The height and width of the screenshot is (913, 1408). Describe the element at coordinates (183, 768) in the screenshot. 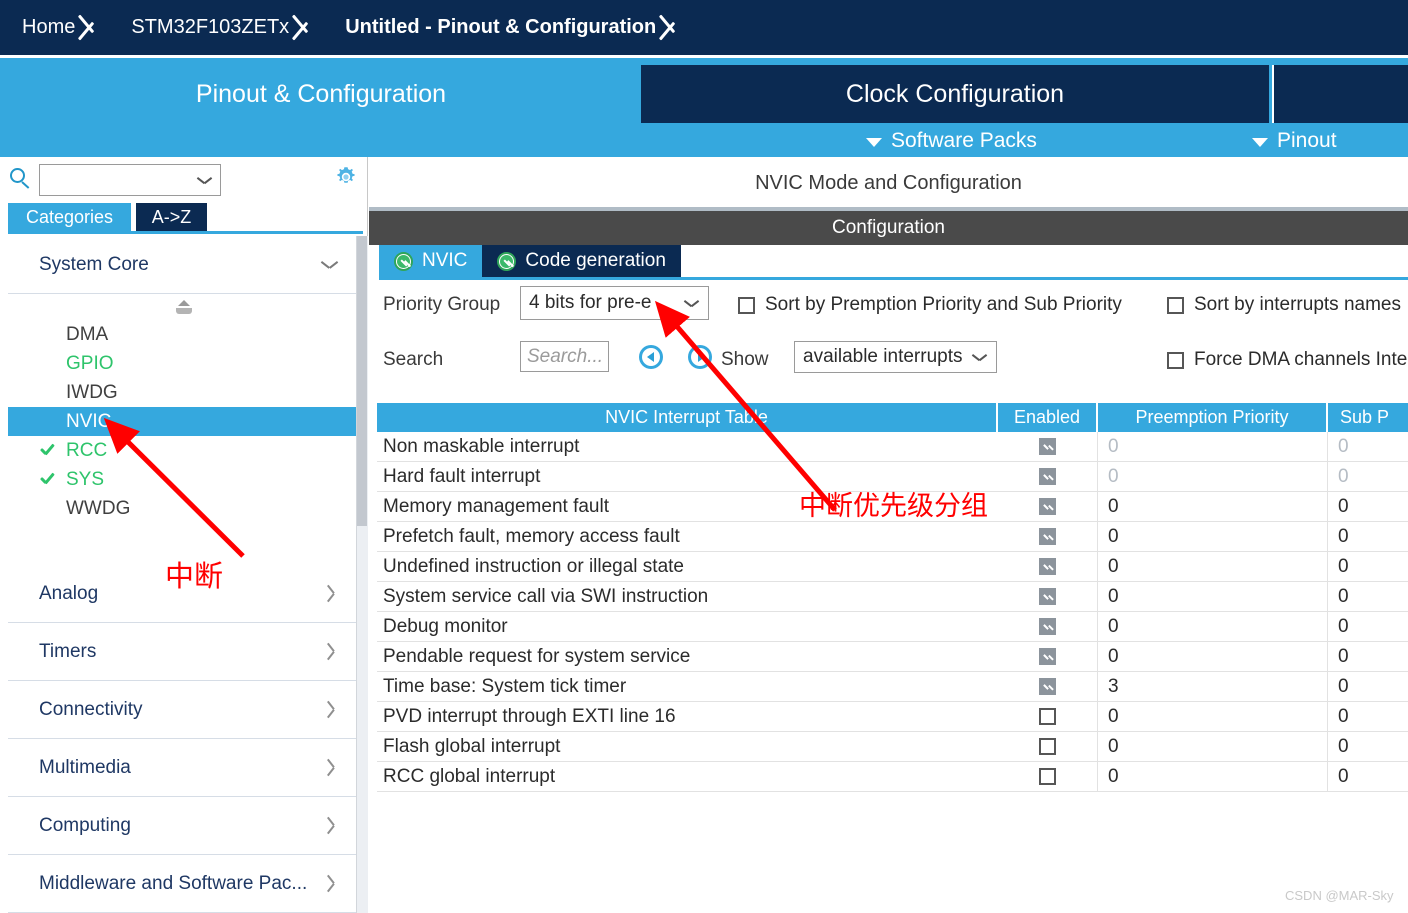

I see `sidebar-group-multimedia: Multimedia` at that location.